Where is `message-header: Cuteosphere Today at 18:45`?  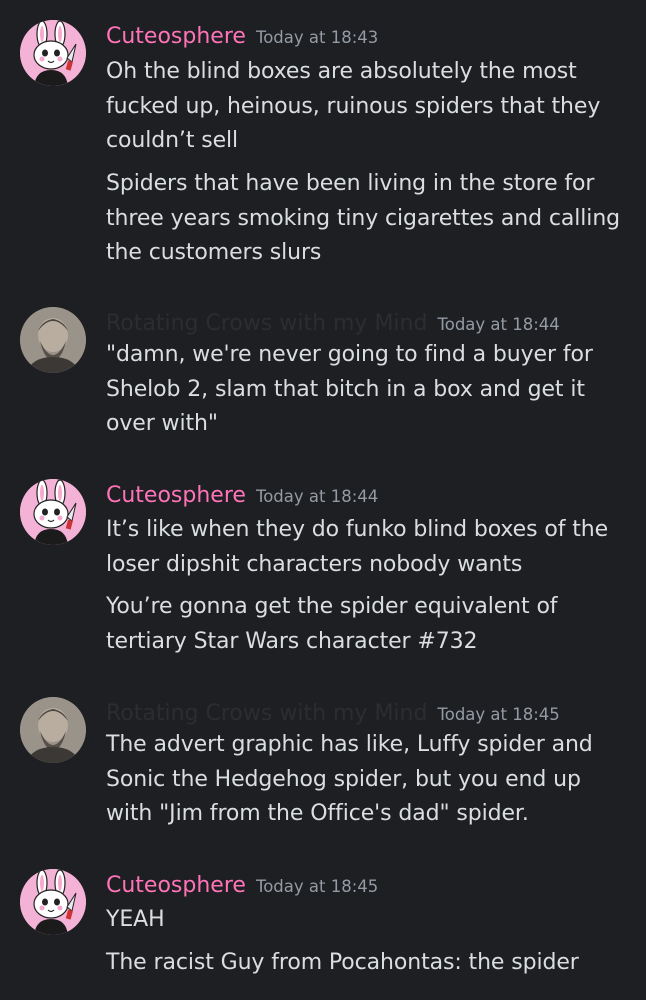 message-header: Cuteosphere Today at 18:45 is located at coordinates (242, 886).